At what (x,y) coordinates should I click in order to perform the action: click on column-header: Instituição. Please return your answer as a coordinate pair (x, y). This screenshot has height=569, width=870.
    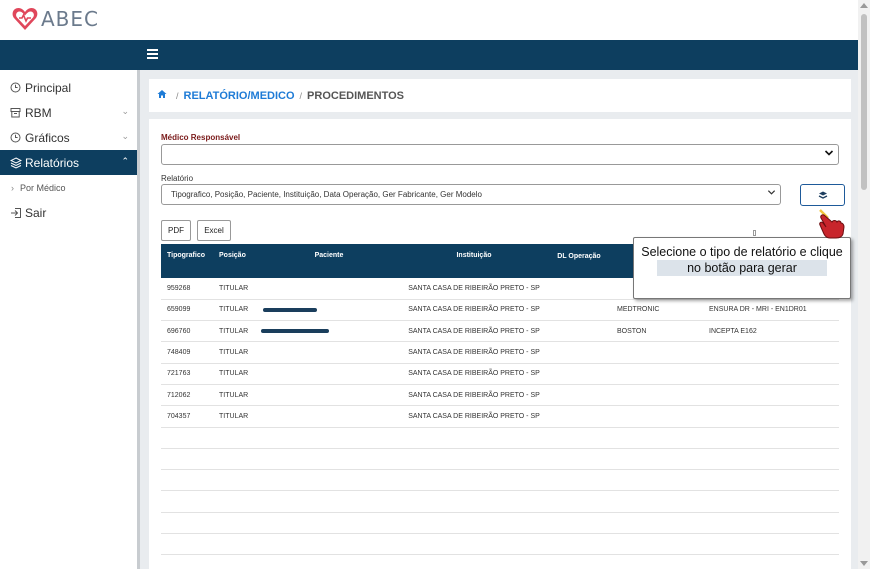
    Looking at the image, I should click on (474, 261).